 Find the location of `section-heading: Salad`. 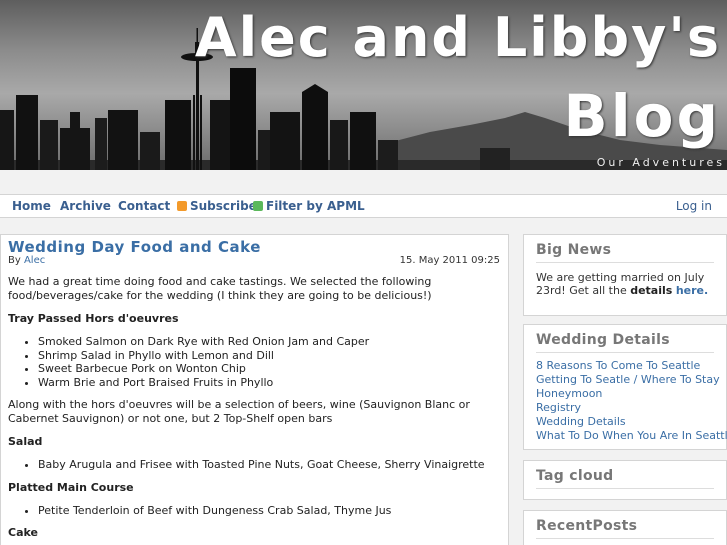

section-heading: Salad is located at coordinates (25, 441).